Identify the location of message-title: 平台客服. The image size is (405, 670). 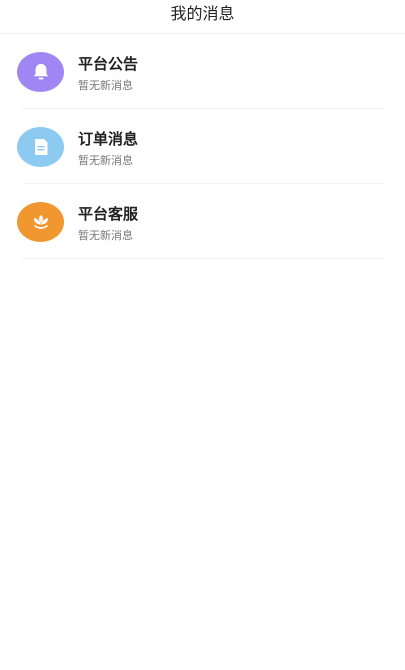
(108, 214).